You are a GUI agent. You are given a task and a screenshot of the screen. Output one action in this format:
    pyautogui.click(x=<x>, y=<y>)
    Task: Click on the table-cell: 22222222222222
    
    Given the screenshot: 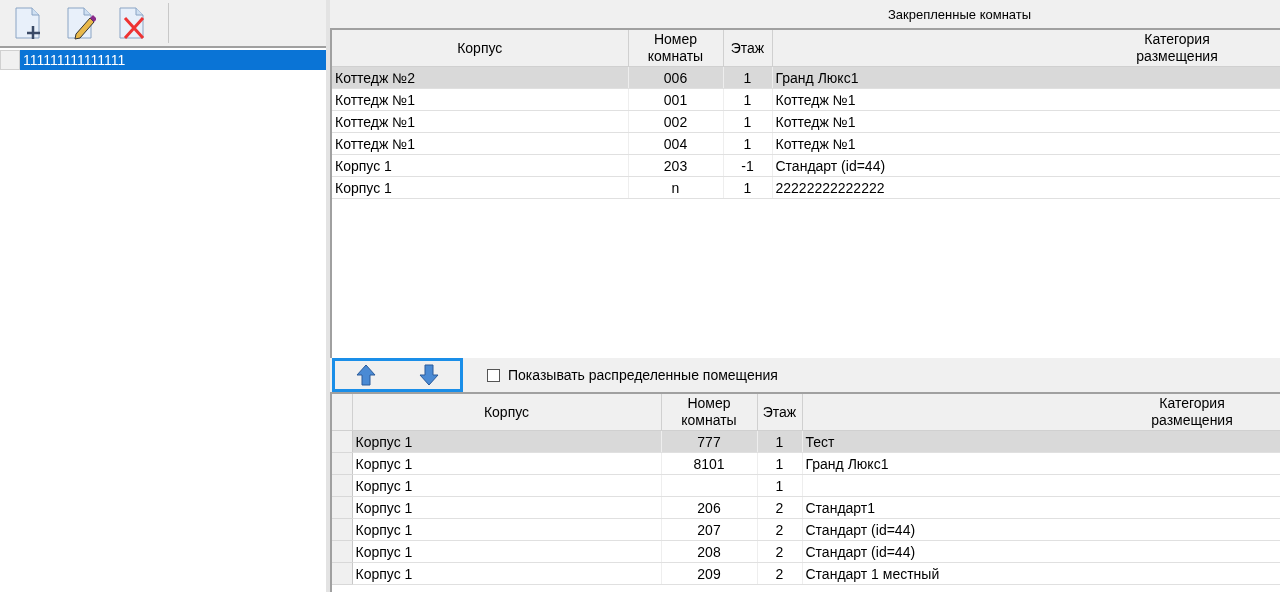 What is the action you would take?
    pyautogui.click(x=1026, y=187)
    